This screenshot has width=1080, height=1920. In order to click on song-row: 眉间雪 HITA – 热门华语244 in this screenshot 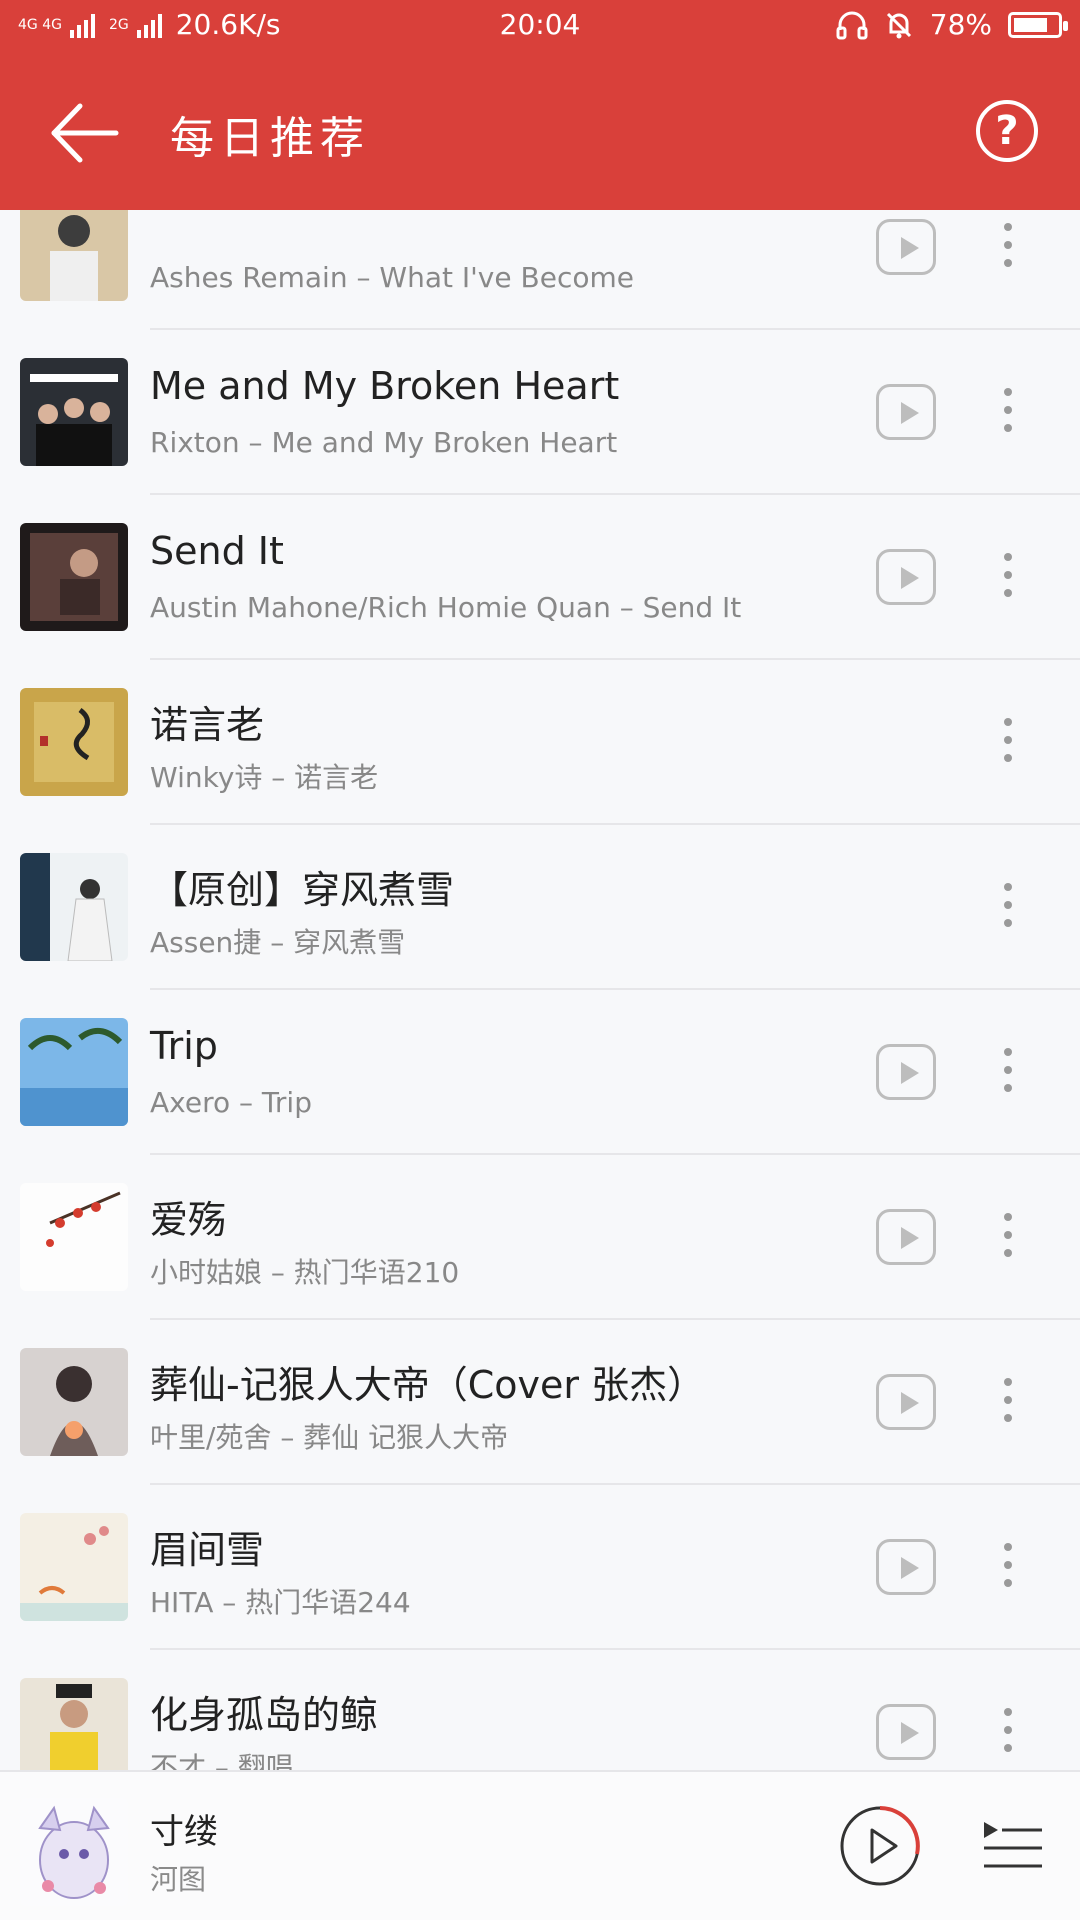, I will do `click(540, 1567)`.